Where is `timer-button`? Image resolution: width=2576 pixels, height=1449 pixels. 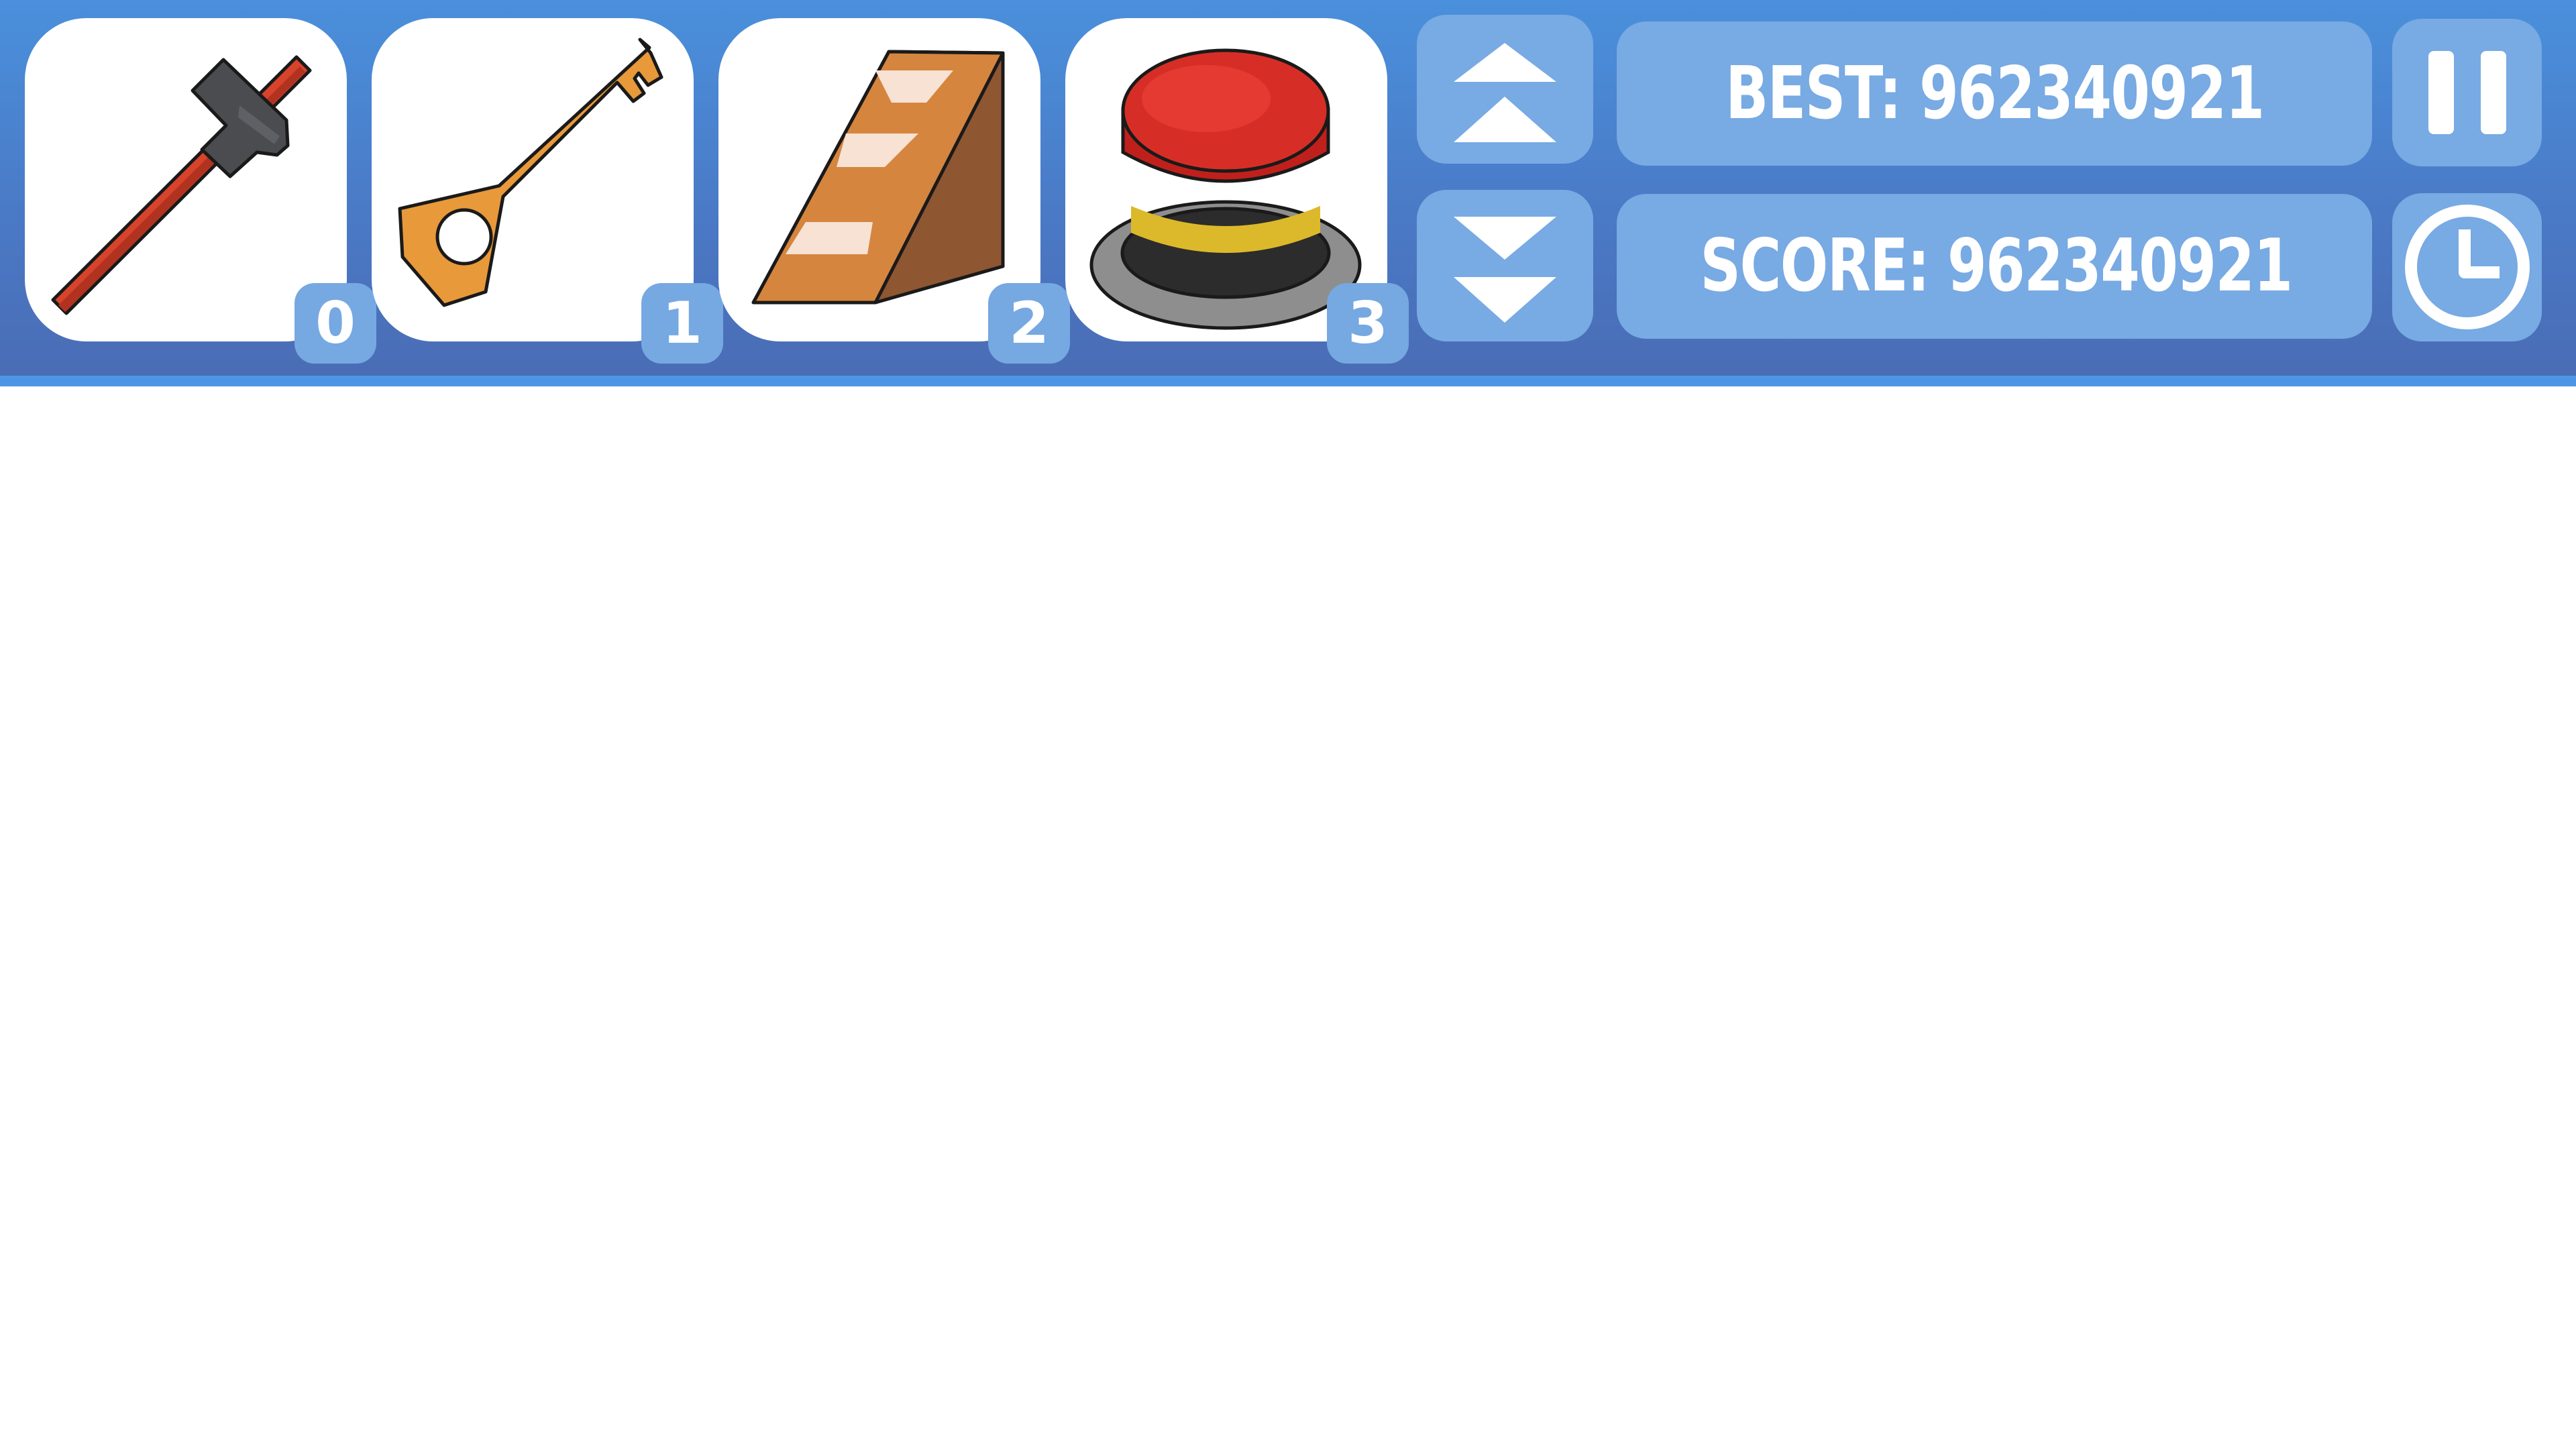
timer-button is located at coordinates (2467, 267).